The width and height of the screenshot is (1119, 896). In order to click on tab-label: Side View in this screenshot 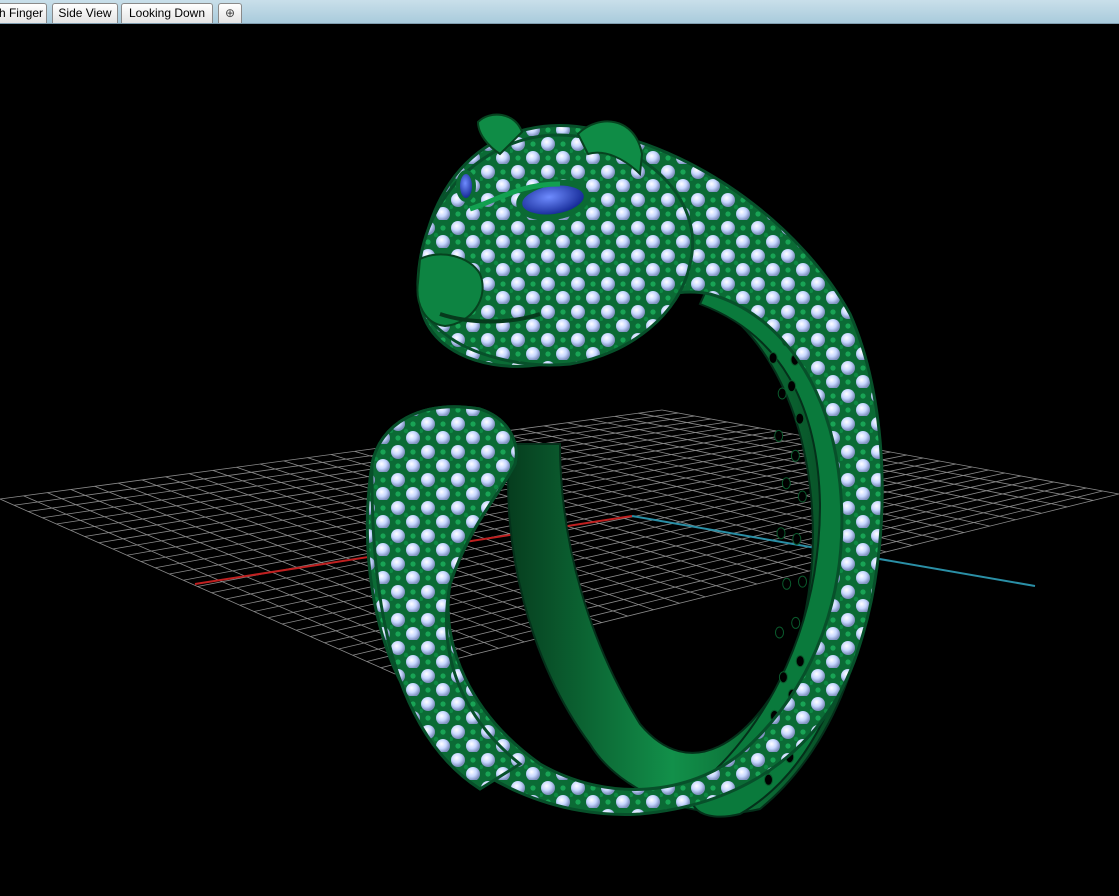, I will do `click(85, 13)`.